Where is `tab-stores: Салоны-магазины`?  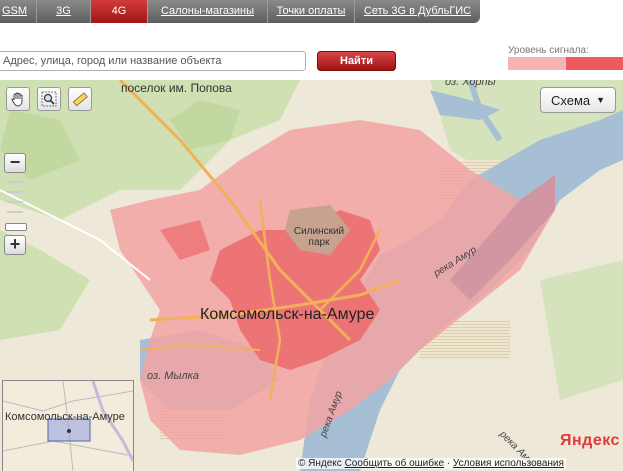 tab-stores: Салоны-магазины is located at coordinates (208, 11).